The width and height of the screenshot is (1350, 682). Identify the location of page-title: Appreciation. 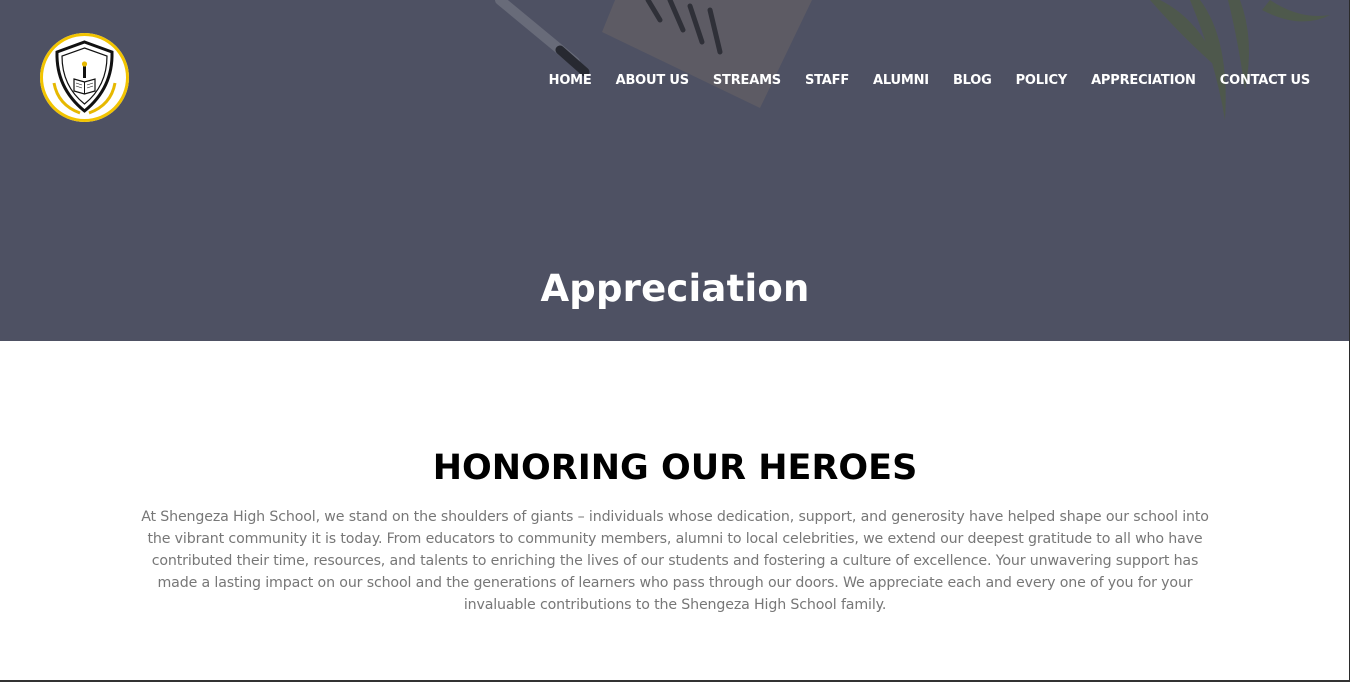
(675, 288).